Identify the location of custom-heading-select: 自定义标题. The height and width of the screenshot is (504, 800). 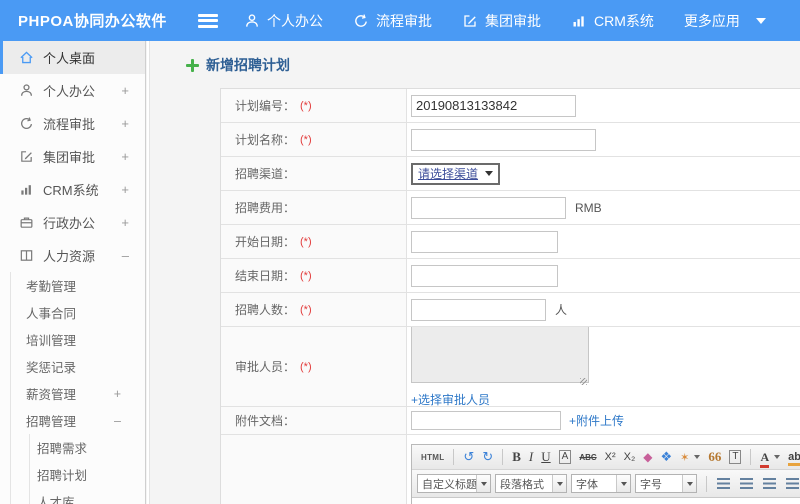
(454, 483).